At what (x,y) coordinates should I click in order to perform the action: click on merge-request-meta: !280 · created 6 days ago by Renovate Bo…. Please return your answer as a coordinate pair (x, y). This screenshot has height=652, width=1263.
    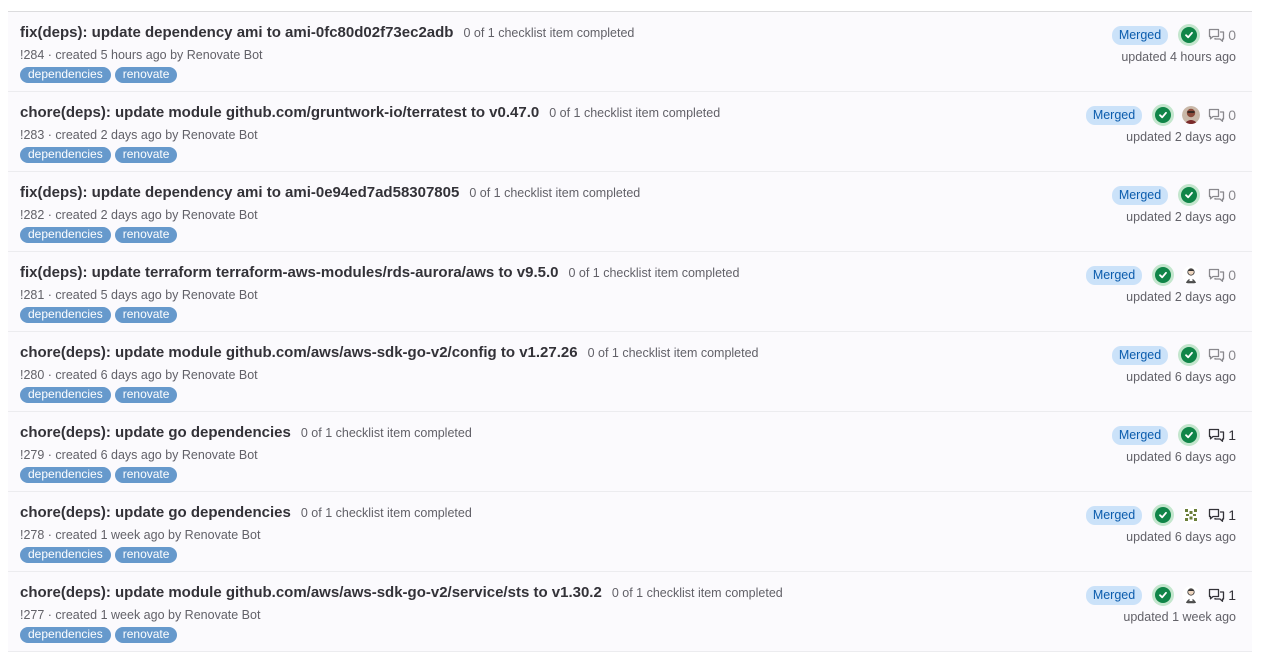
    Looking at the image, I should click on (139, 375).